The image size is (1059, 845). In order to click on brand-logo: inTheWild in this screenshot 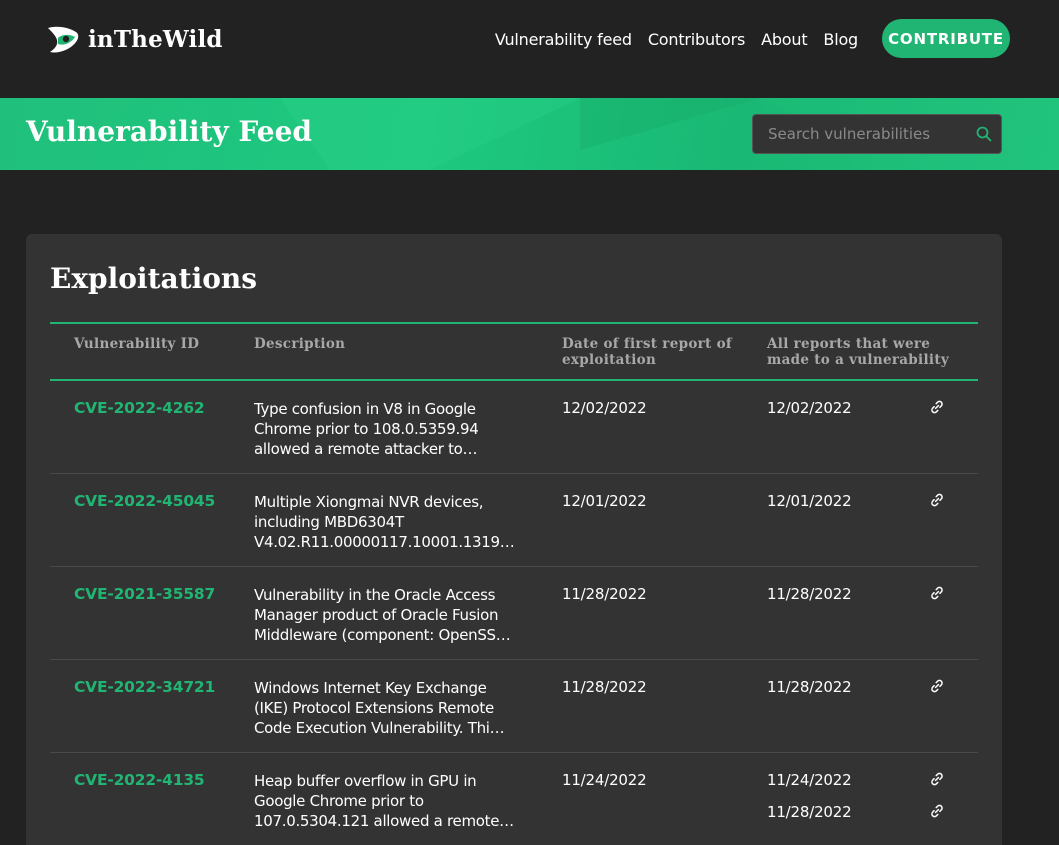, I will do `click(134, 39)`.